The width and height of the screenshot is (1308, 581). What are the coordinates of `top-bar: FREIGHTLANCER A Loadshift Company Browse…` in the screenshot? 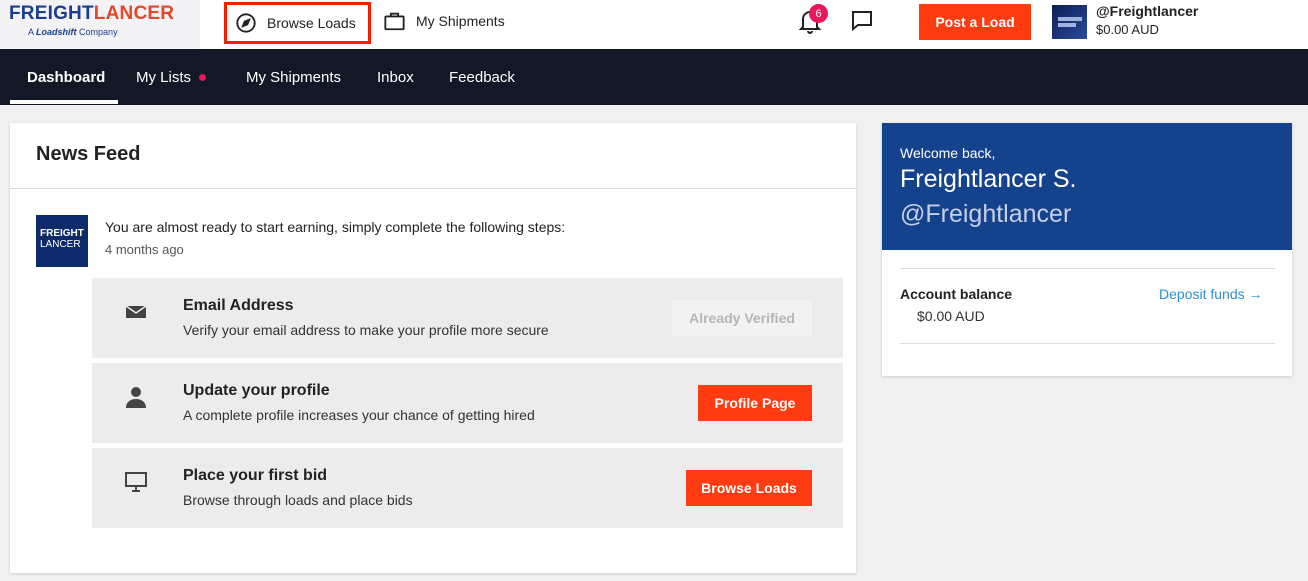 It's located at (654, 24).